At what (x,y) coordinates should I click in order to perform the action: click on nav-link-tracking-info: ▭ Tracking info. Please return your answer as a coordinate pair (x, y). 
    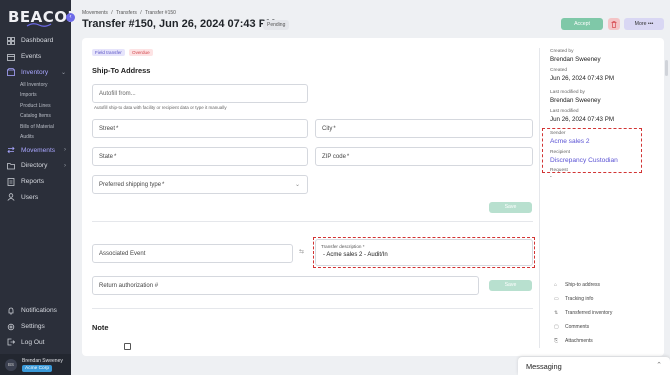
    Looking at the image, I should click on (573, 299).